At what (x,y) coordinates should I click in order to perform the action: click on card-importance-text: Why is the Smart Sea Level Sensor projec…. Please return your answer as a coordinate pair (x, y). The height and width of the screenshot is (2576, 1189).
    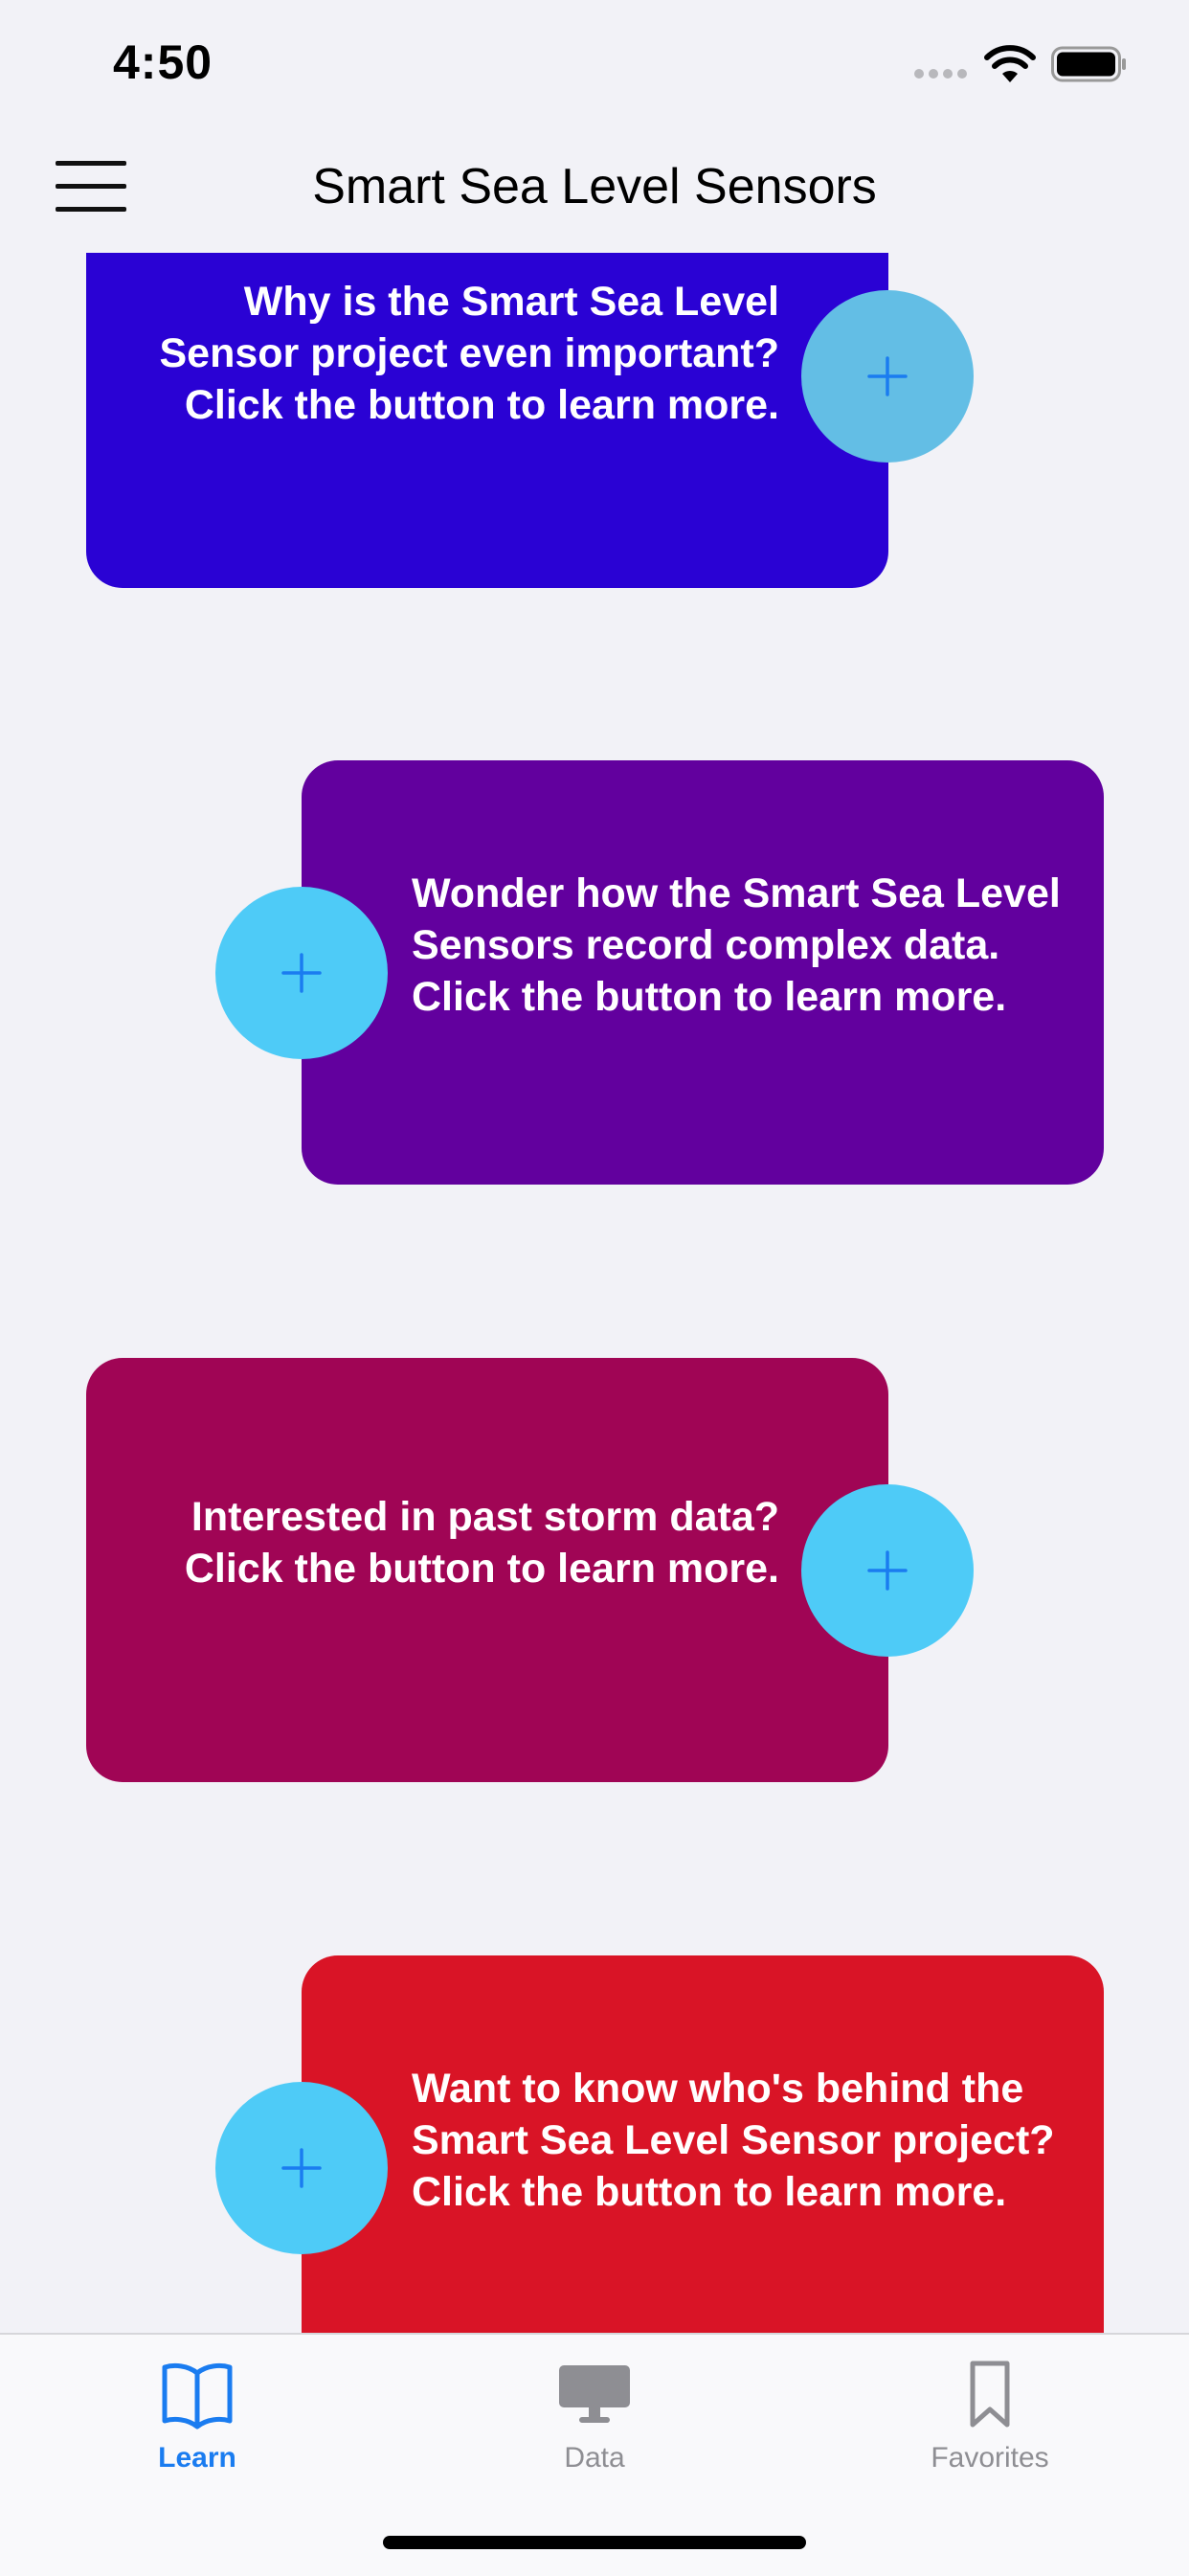
    Looking at the image, I should click on (469, 353).